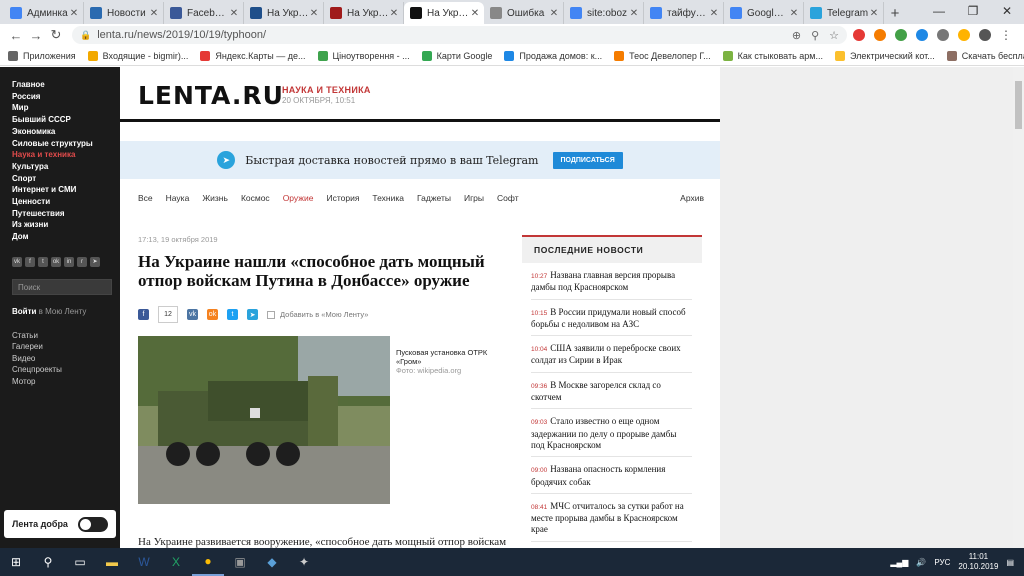  I want to click on opera-extension-icon, so click(859, 35).